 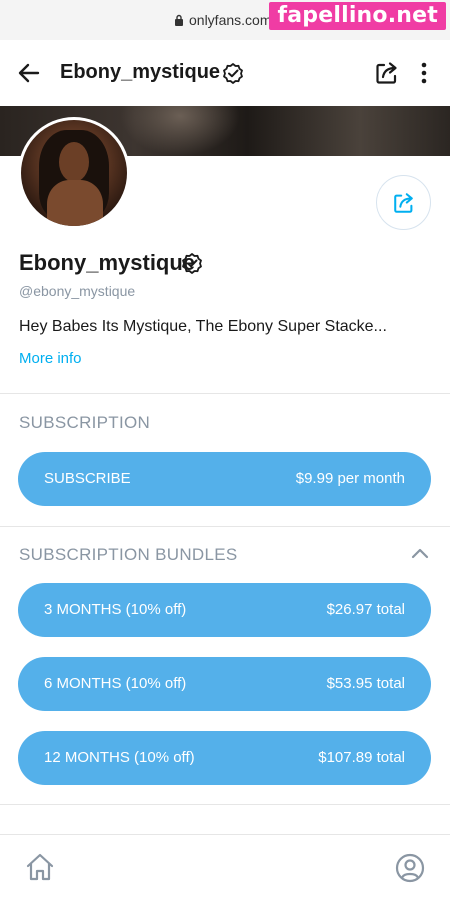 I want to click on subscribe-label: SUBSCRIBE, so click(x=87, y=478).